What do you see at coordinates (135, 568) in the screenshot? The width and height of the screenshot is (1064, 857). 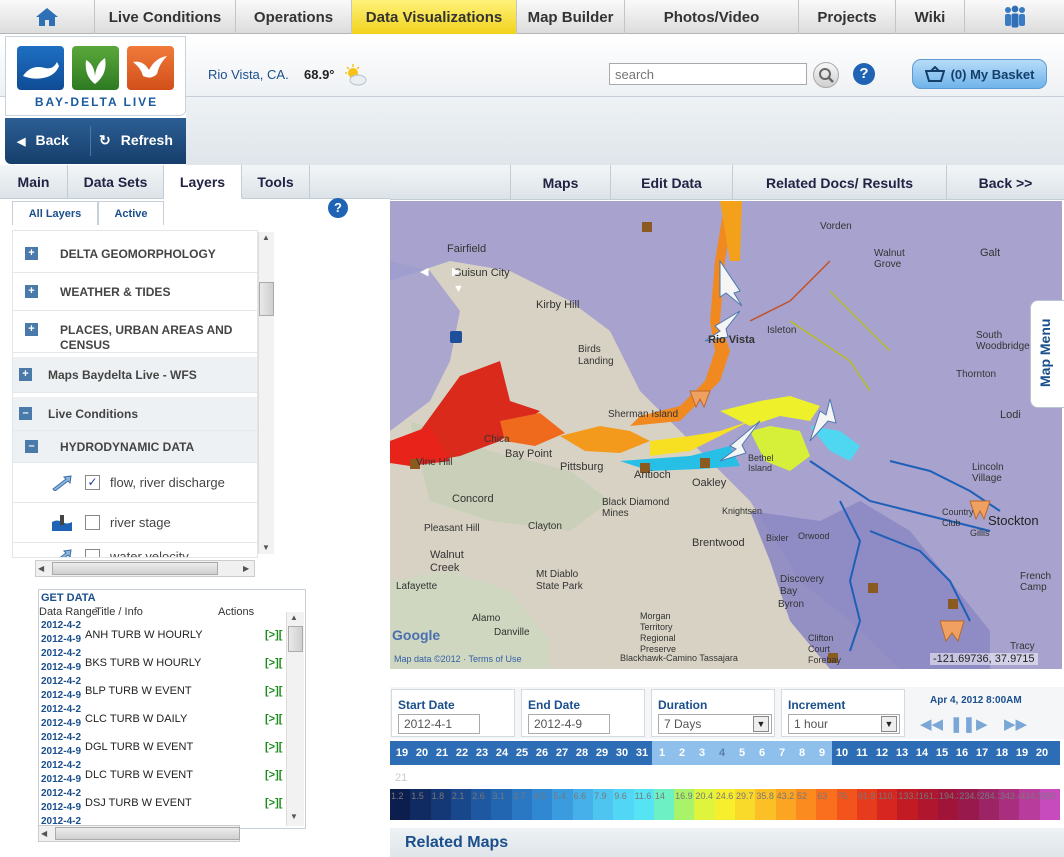 I see `h-scroll-thumb` at bounding box center [135, 568].